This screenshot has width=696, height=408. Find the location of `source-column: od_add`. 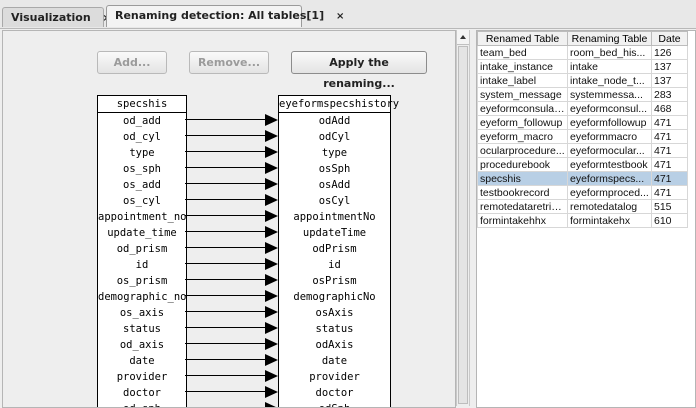

source-column: od_add is located at coordinates (142, 121).